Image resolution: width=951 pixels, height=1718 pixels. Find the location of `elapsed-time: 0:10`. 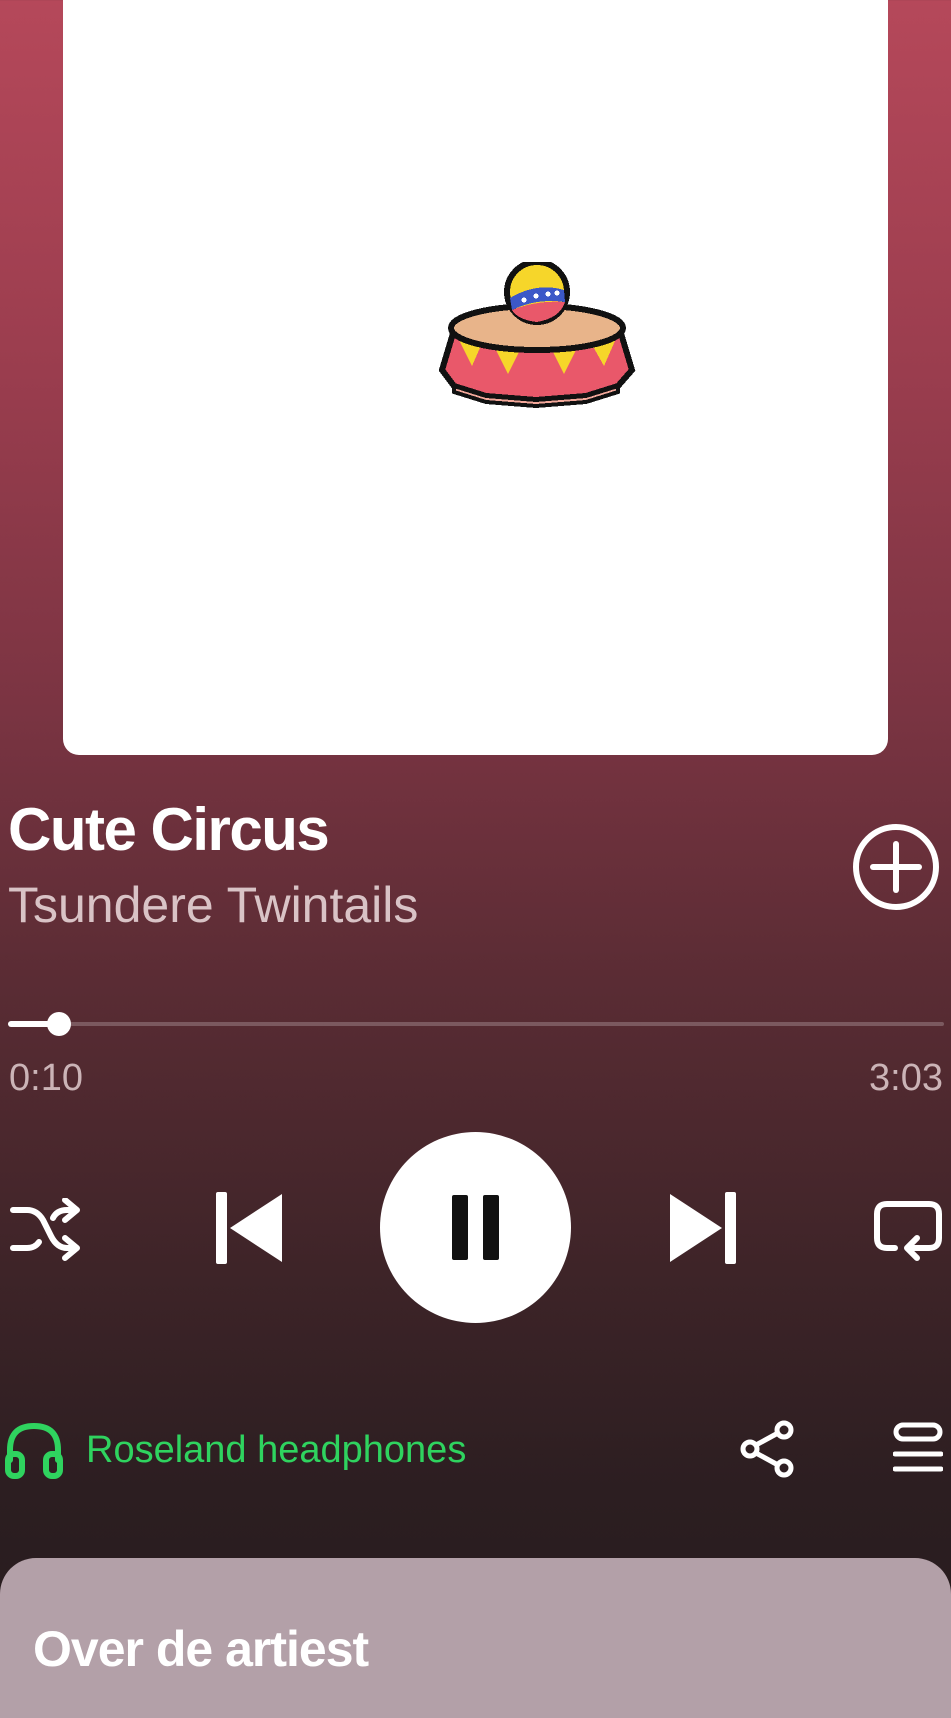

elapsed-time: 0:10 is located at coordinates (46, 1078).